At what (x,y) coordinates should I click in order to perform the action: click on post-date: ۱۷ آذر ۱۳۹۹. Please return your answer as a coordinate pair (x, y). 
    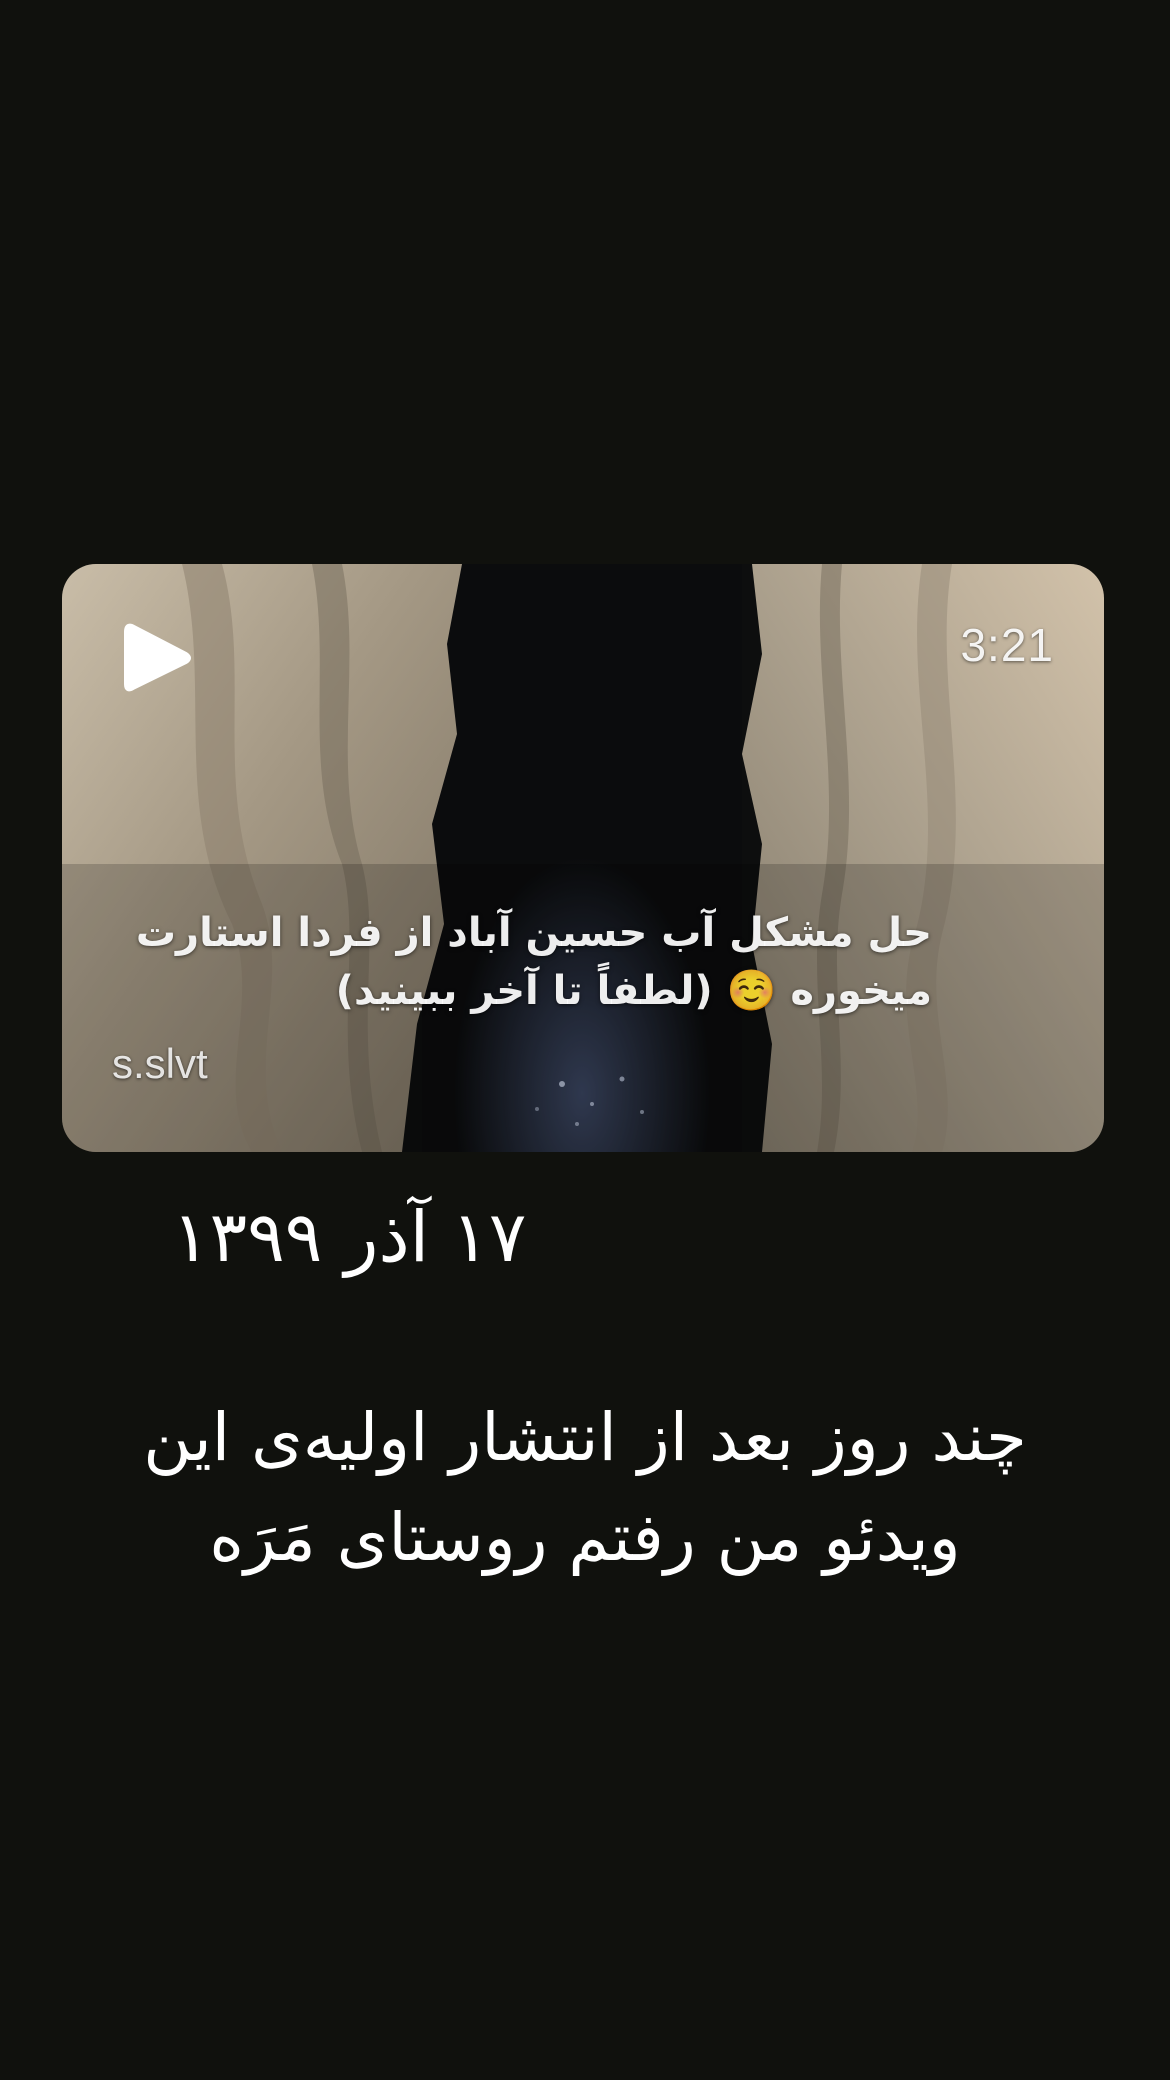
    Looking at the image, I should click on (349, 1237).